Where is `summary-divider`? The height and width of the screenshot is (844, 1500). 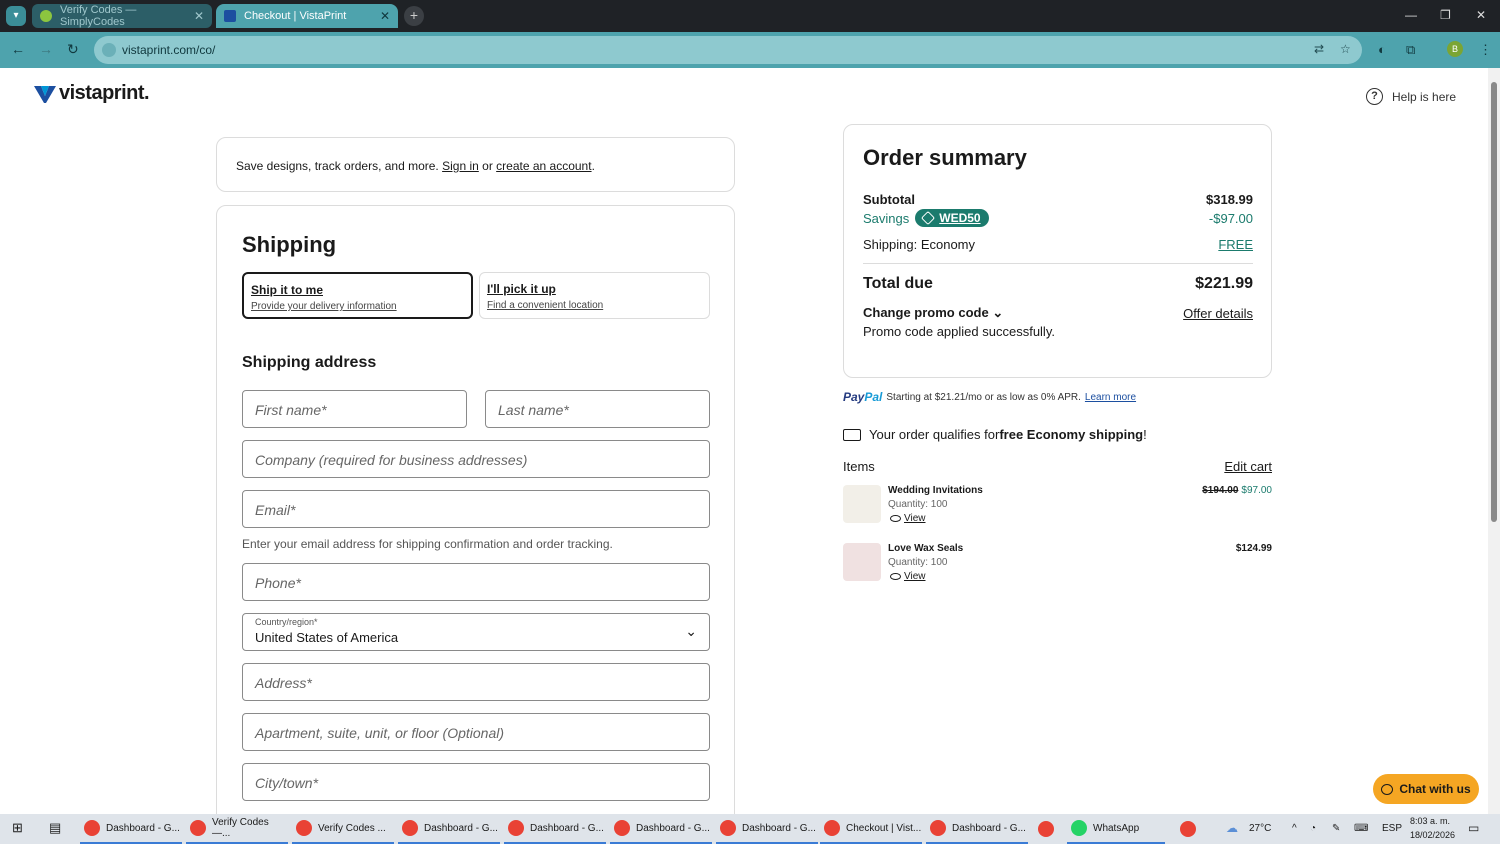
summary-divider is located at coordinates (1058, 263).